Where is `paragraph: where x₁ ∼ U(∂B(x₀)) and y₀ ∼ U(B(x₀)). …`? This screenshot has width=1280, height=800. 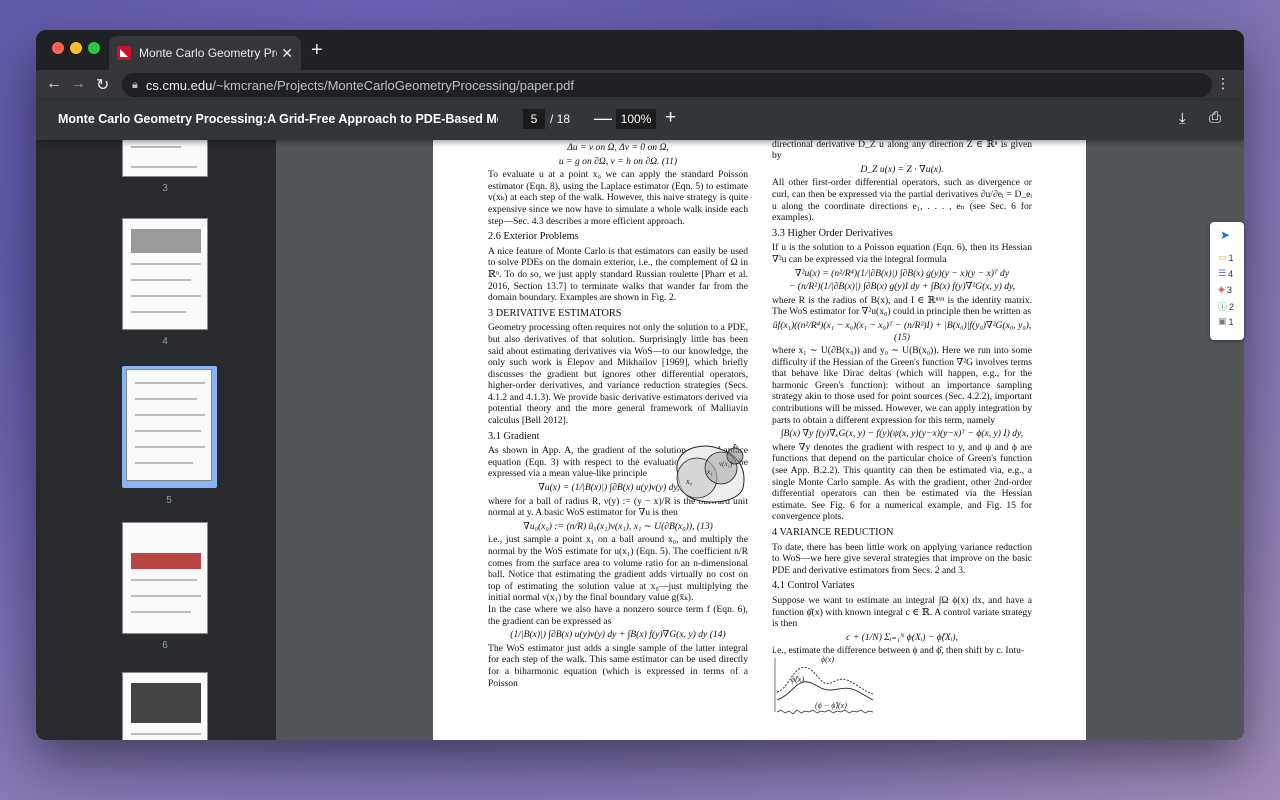 paragraph: where x₁ ∼ U(∂B(x₀)) and y₀ ∼ U(B(x₀)). … is located at coordinates (902, 385).